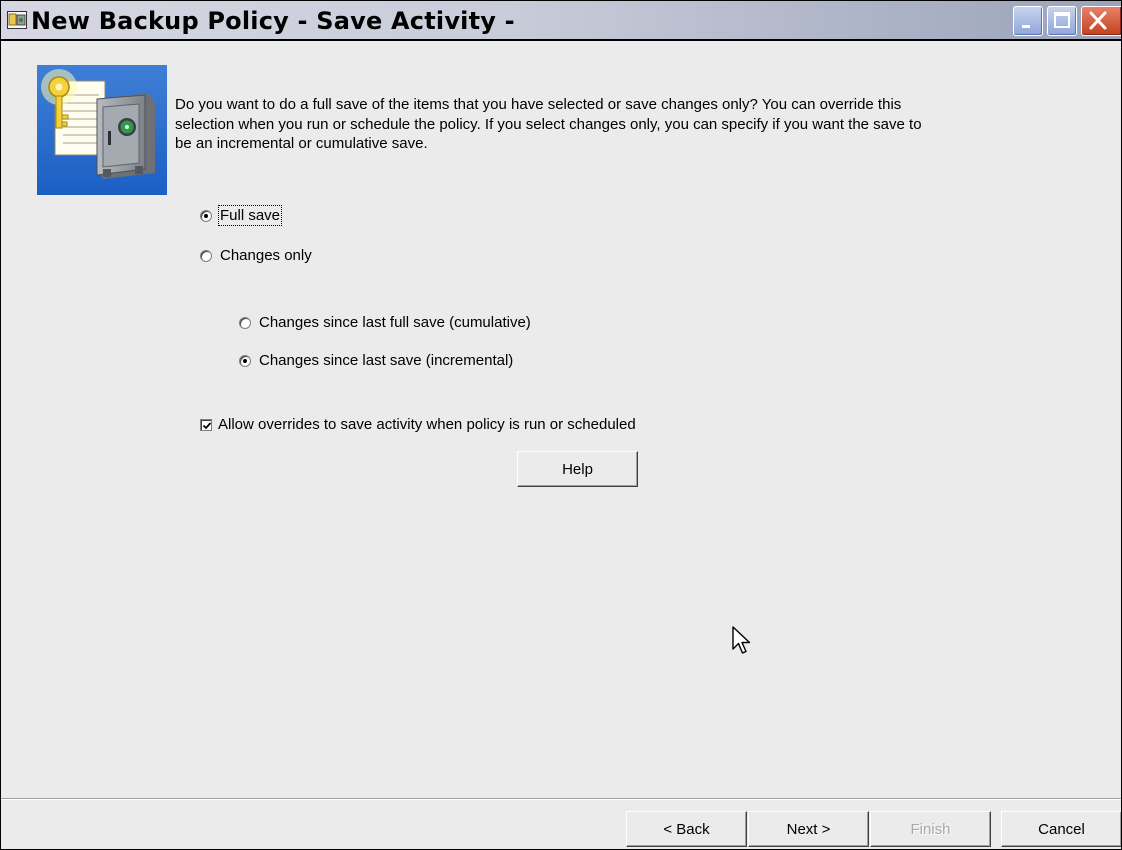 This screenshot has height=850, width=1122. I want to click on changes-only-radio, so click(206, 255).